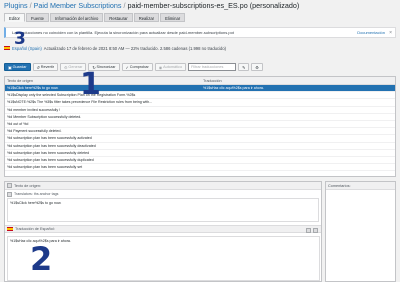 The width and height of the screenshot is (400, 282). What do you see at coordinates (36, 194) in the screenshot?
I see `translator-note-text: Translators: ths anchor tags` at bounding box center [36, 194].